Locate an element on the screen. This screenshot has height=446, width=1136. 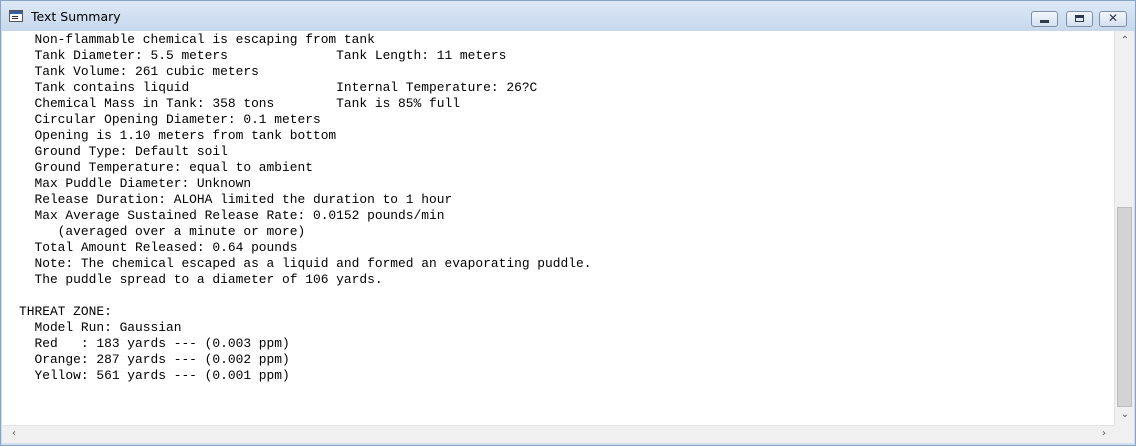
close-button: ✕ is located at coordinates (1113, 19).